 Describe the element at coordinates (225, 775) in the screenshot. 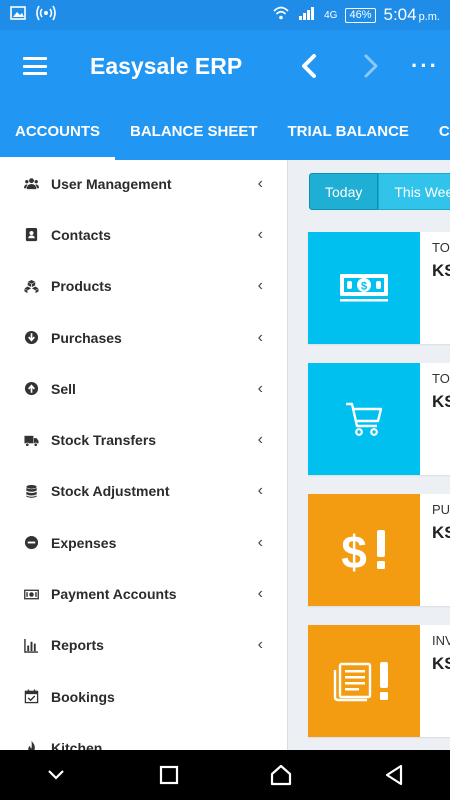

I see `system-nav-bar` at that location.